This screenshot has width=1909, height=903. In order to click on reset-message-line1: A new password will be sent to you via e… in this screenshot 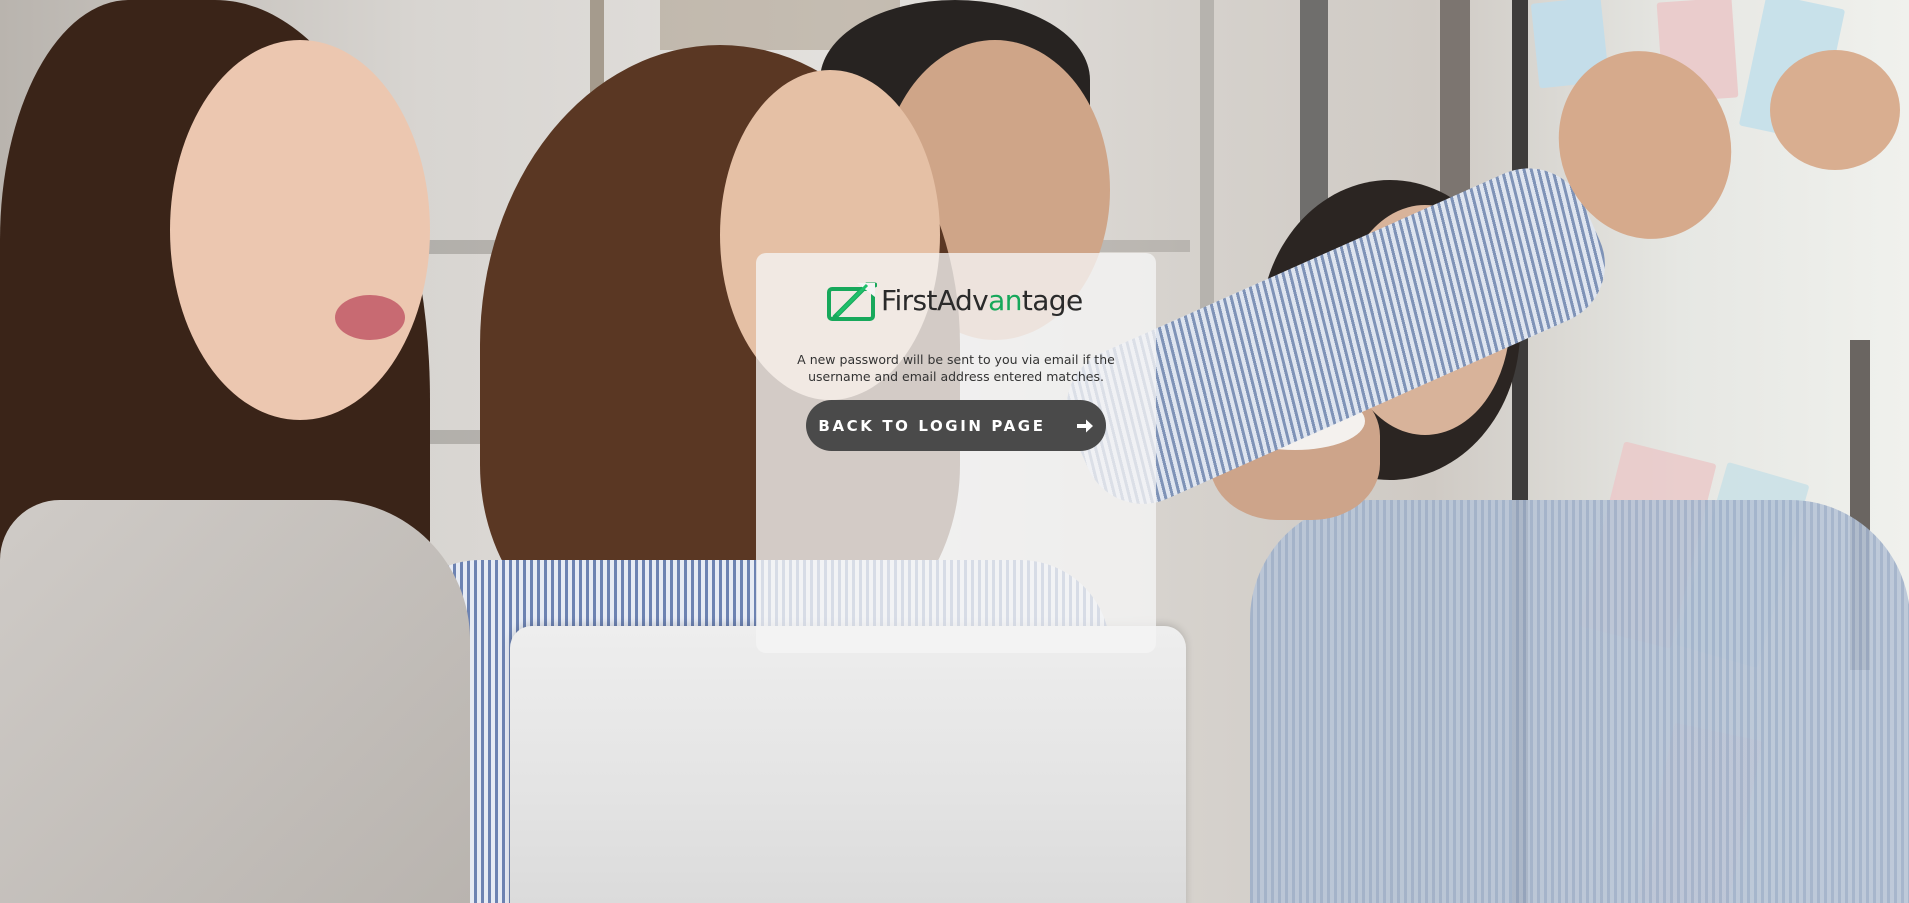, I will do `click(956, 359)`.